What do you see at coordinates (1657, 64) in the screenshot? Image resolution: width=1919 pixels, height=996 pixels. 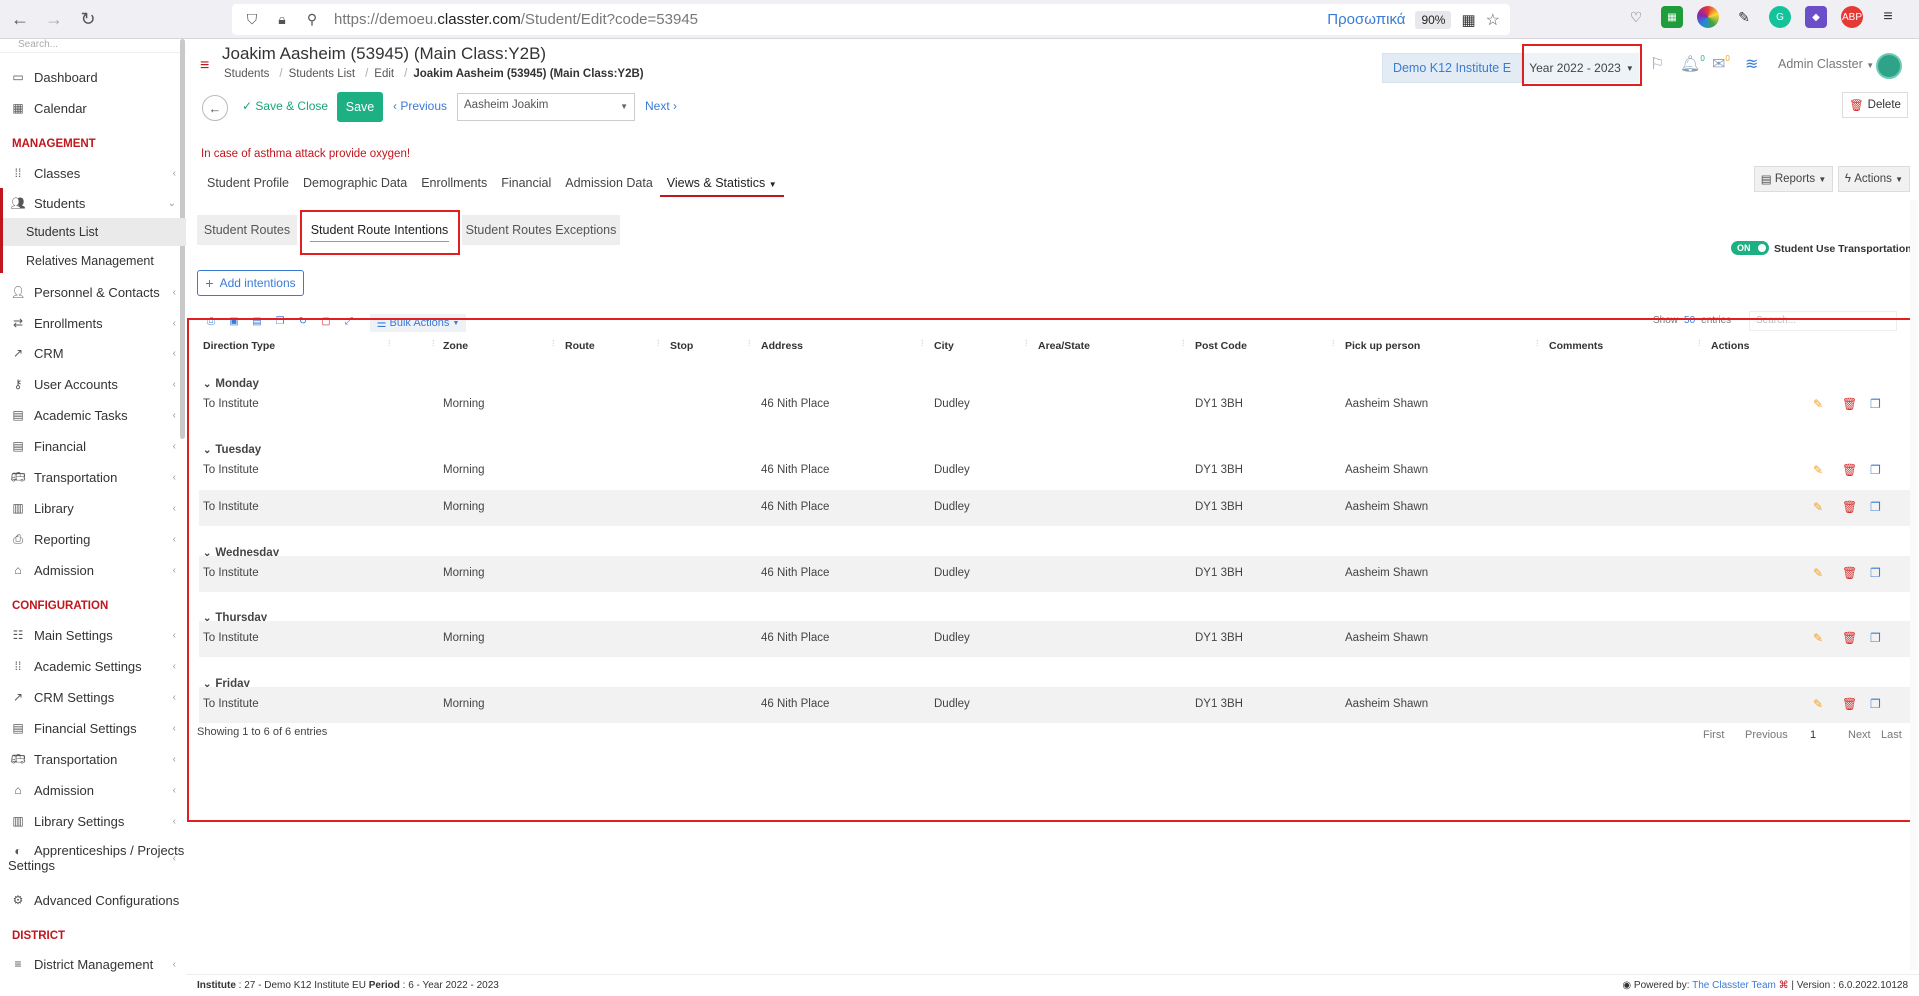 I see `flag-icon: ⚐` at bounding box center [1657, 64].